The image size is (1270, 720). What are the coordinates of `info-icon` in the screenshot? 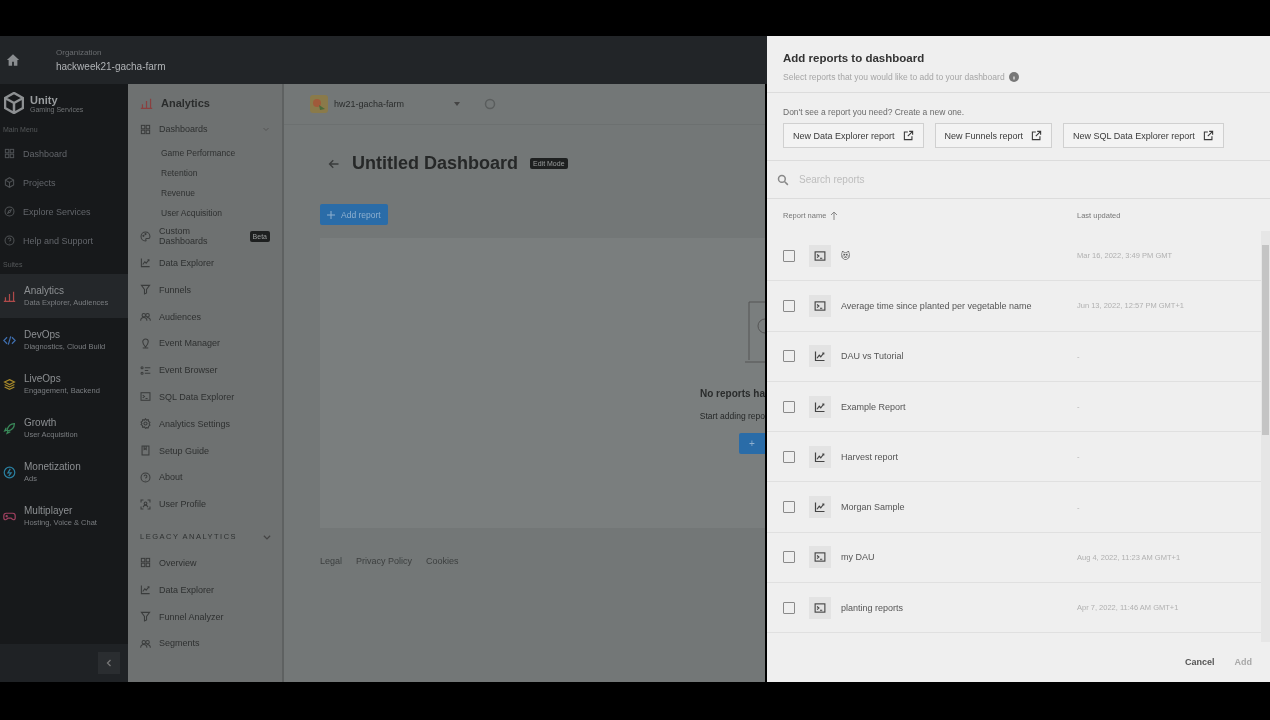 It's located at (1013, 77).